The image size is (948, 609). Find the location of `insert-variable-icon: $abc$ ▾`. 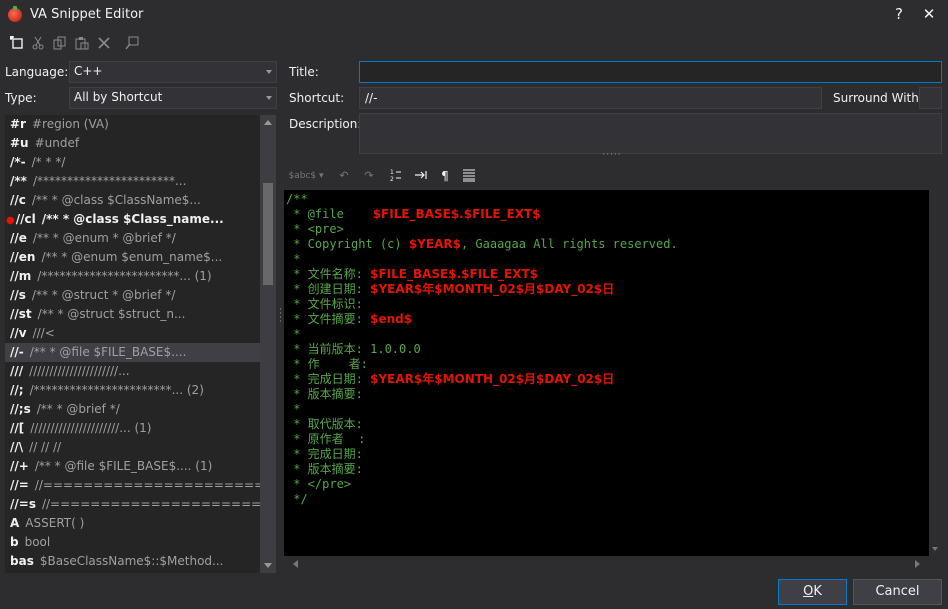

insert-variable-icon: $abc$ ▾ is located at coordinates (306, 176).